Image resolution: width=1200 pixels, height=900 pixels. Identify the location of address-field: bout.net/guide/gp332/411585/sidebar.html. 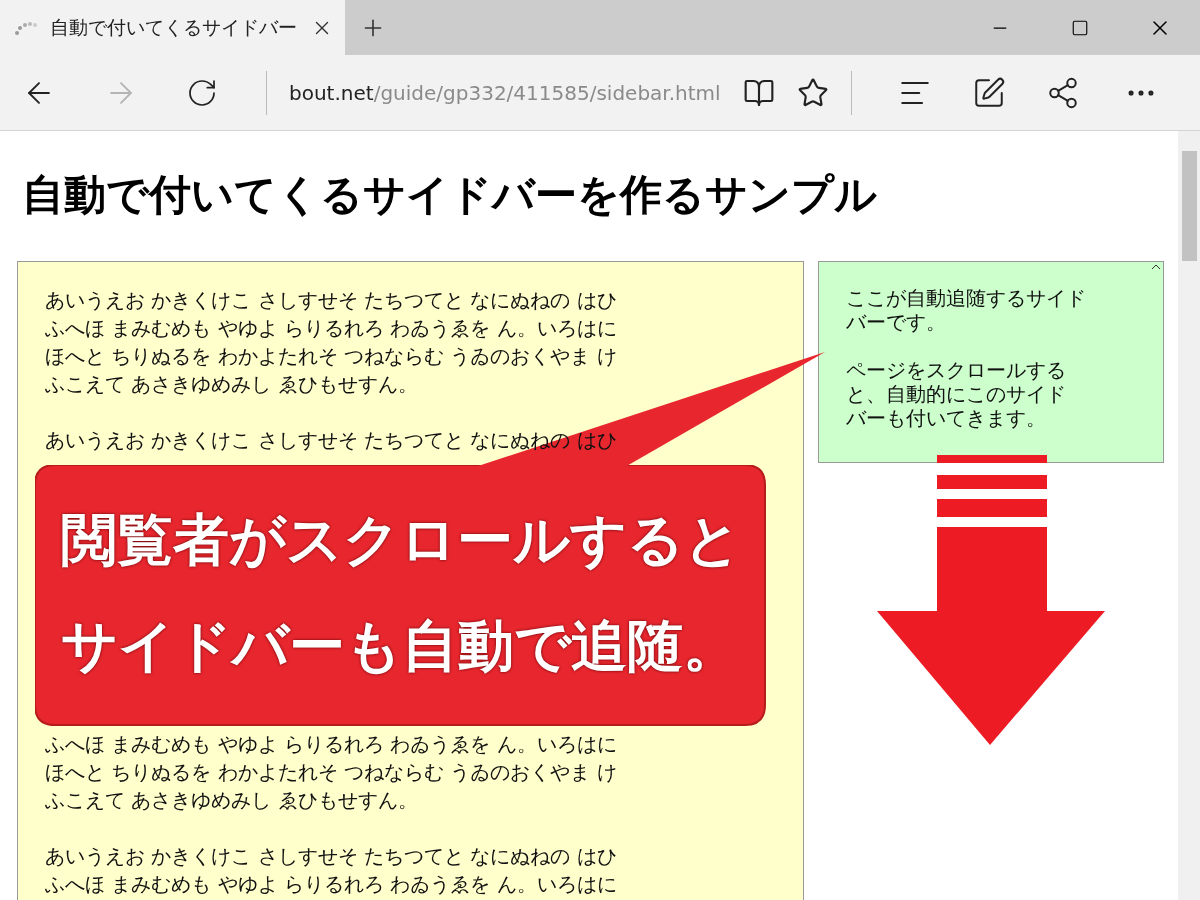
(509, 92).